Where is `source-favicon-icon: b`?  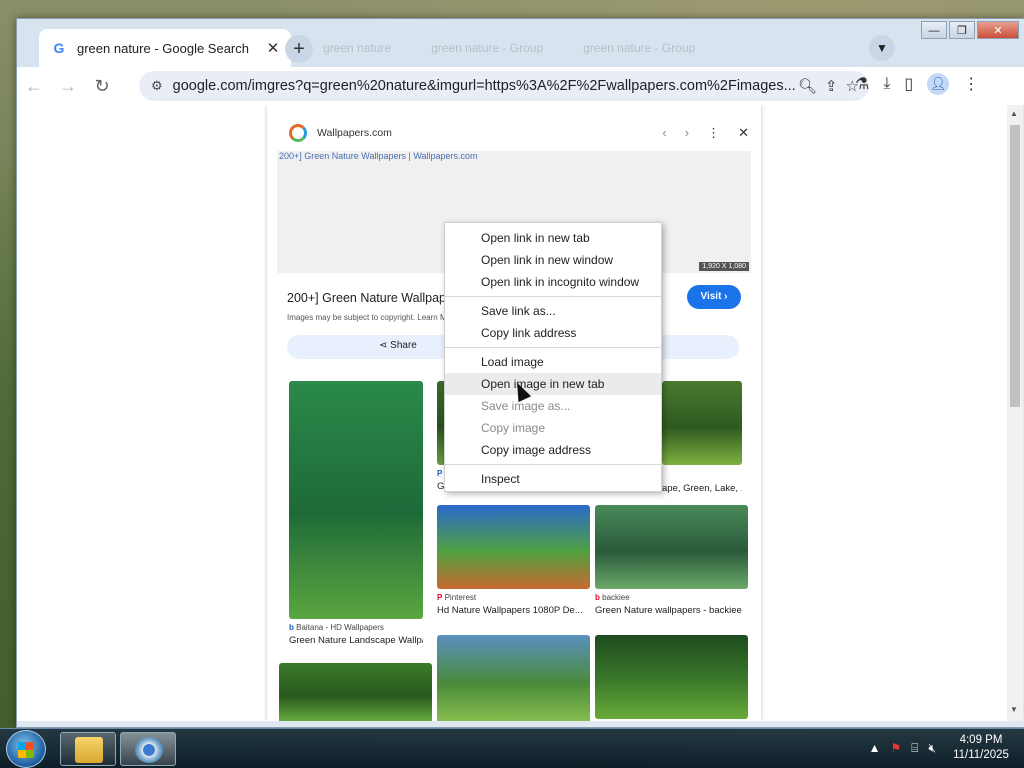 source-favicon-icon: b is located at coordinates (597, 597).